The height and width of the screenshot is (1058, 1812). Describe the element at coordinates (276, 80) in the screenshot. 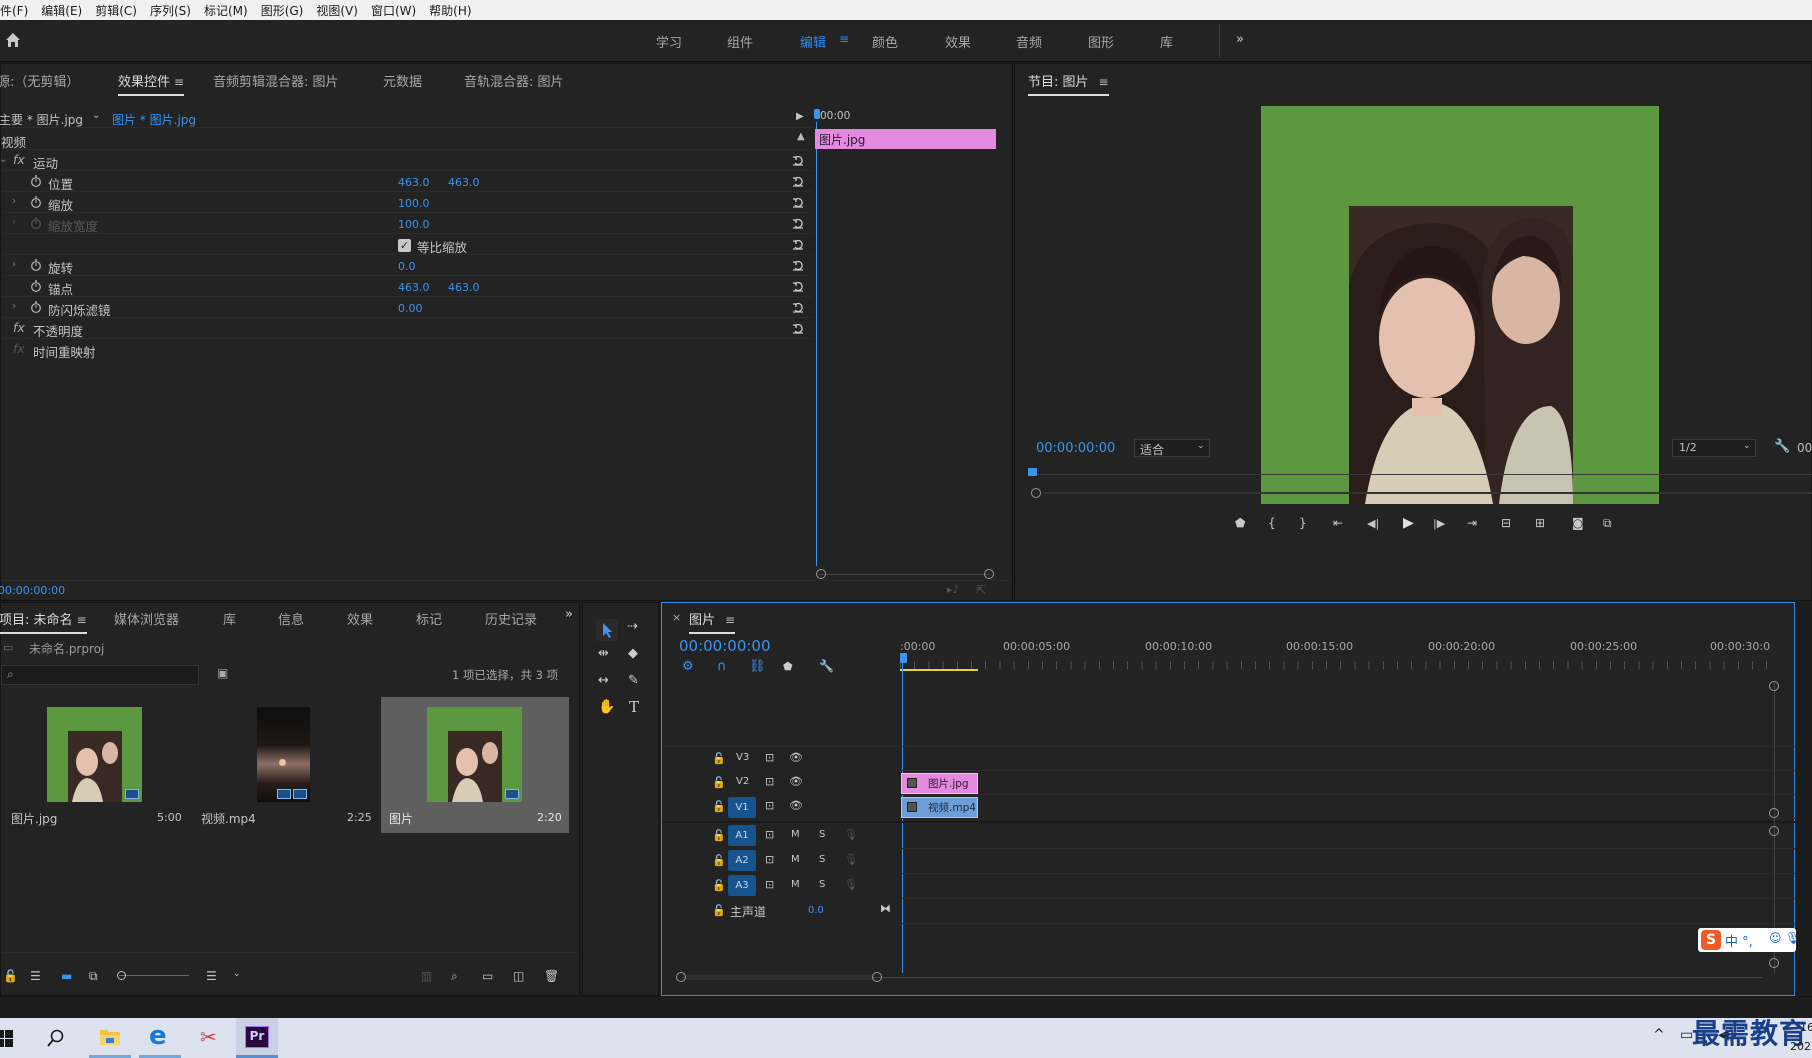

I see `tab-audio-clip-mixer: 音频剪辑混合器: 图片` at that location.